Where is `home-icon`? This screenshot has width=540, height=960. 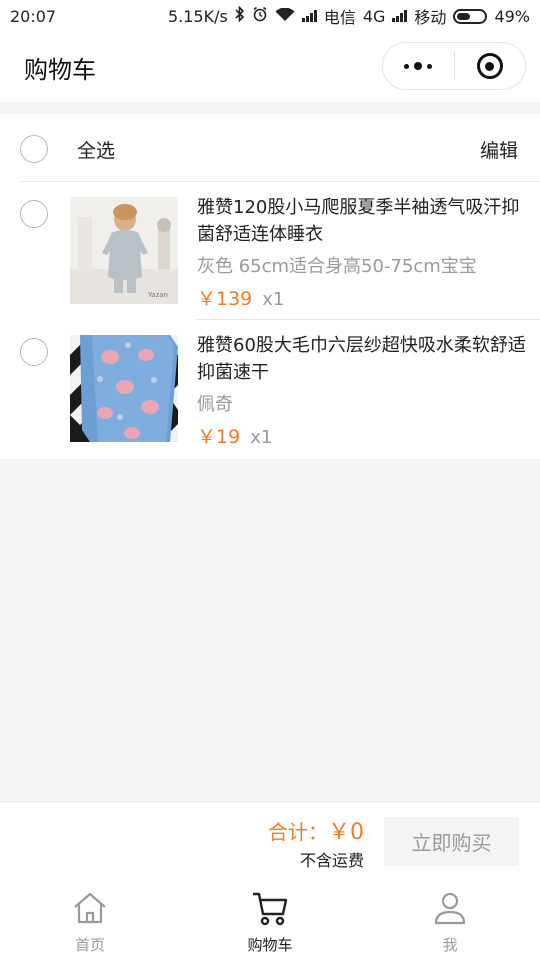
home-icon is located at coordinates (90, 910).